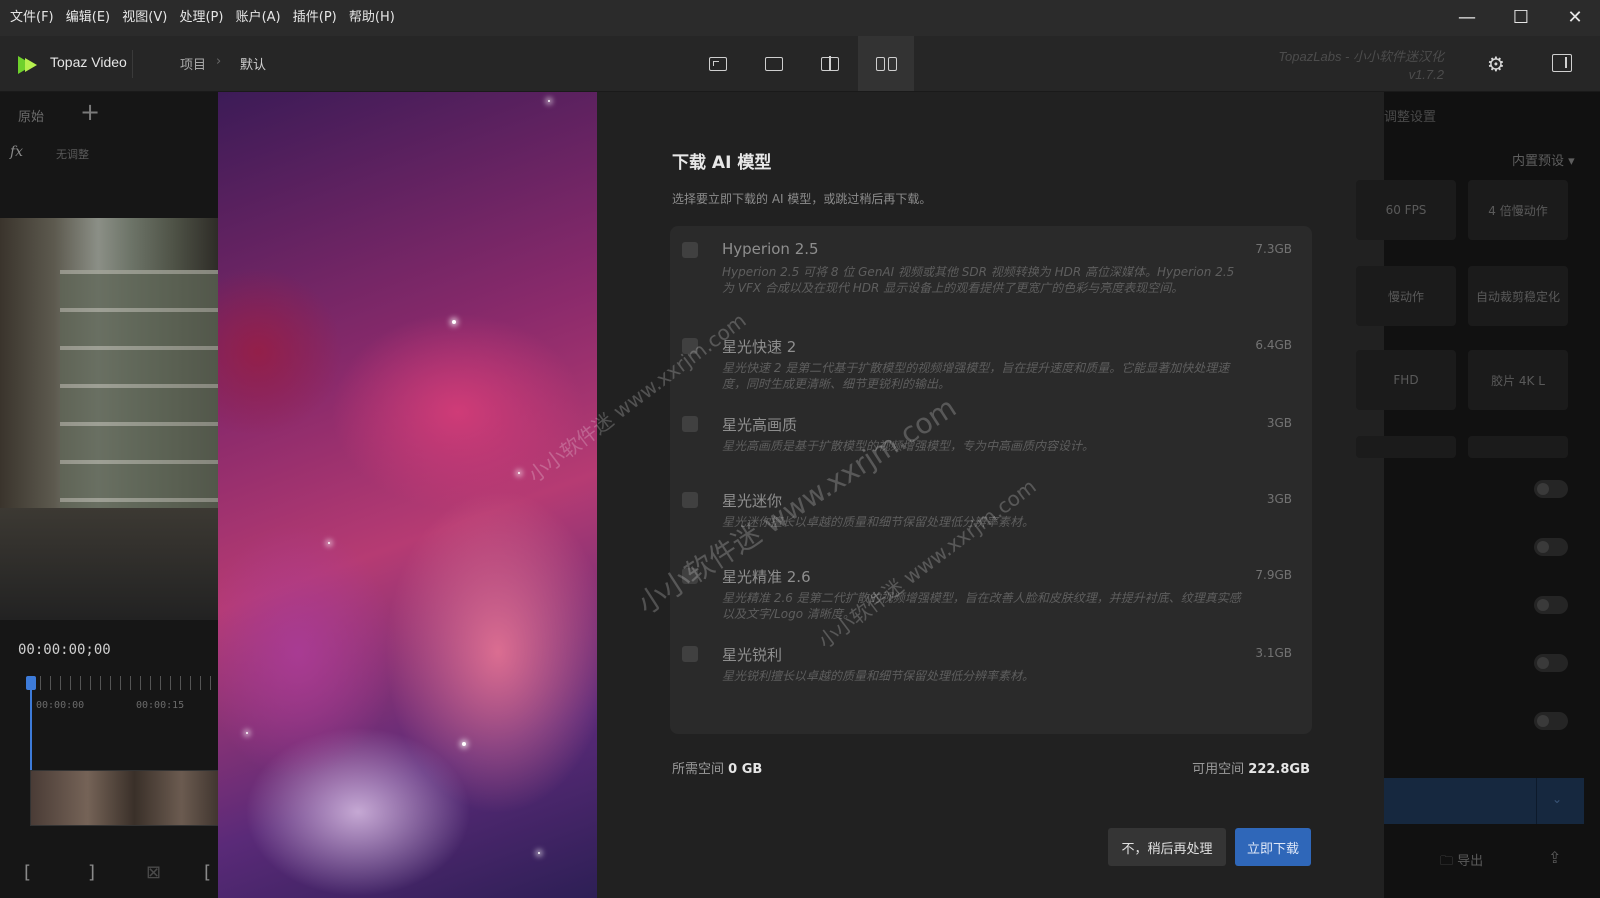 This screenshot has height=898, width=1600. Describe the element at coordinates (1406, 210) in the screenshot. I see `preset-card: 60 FPS` at that location.